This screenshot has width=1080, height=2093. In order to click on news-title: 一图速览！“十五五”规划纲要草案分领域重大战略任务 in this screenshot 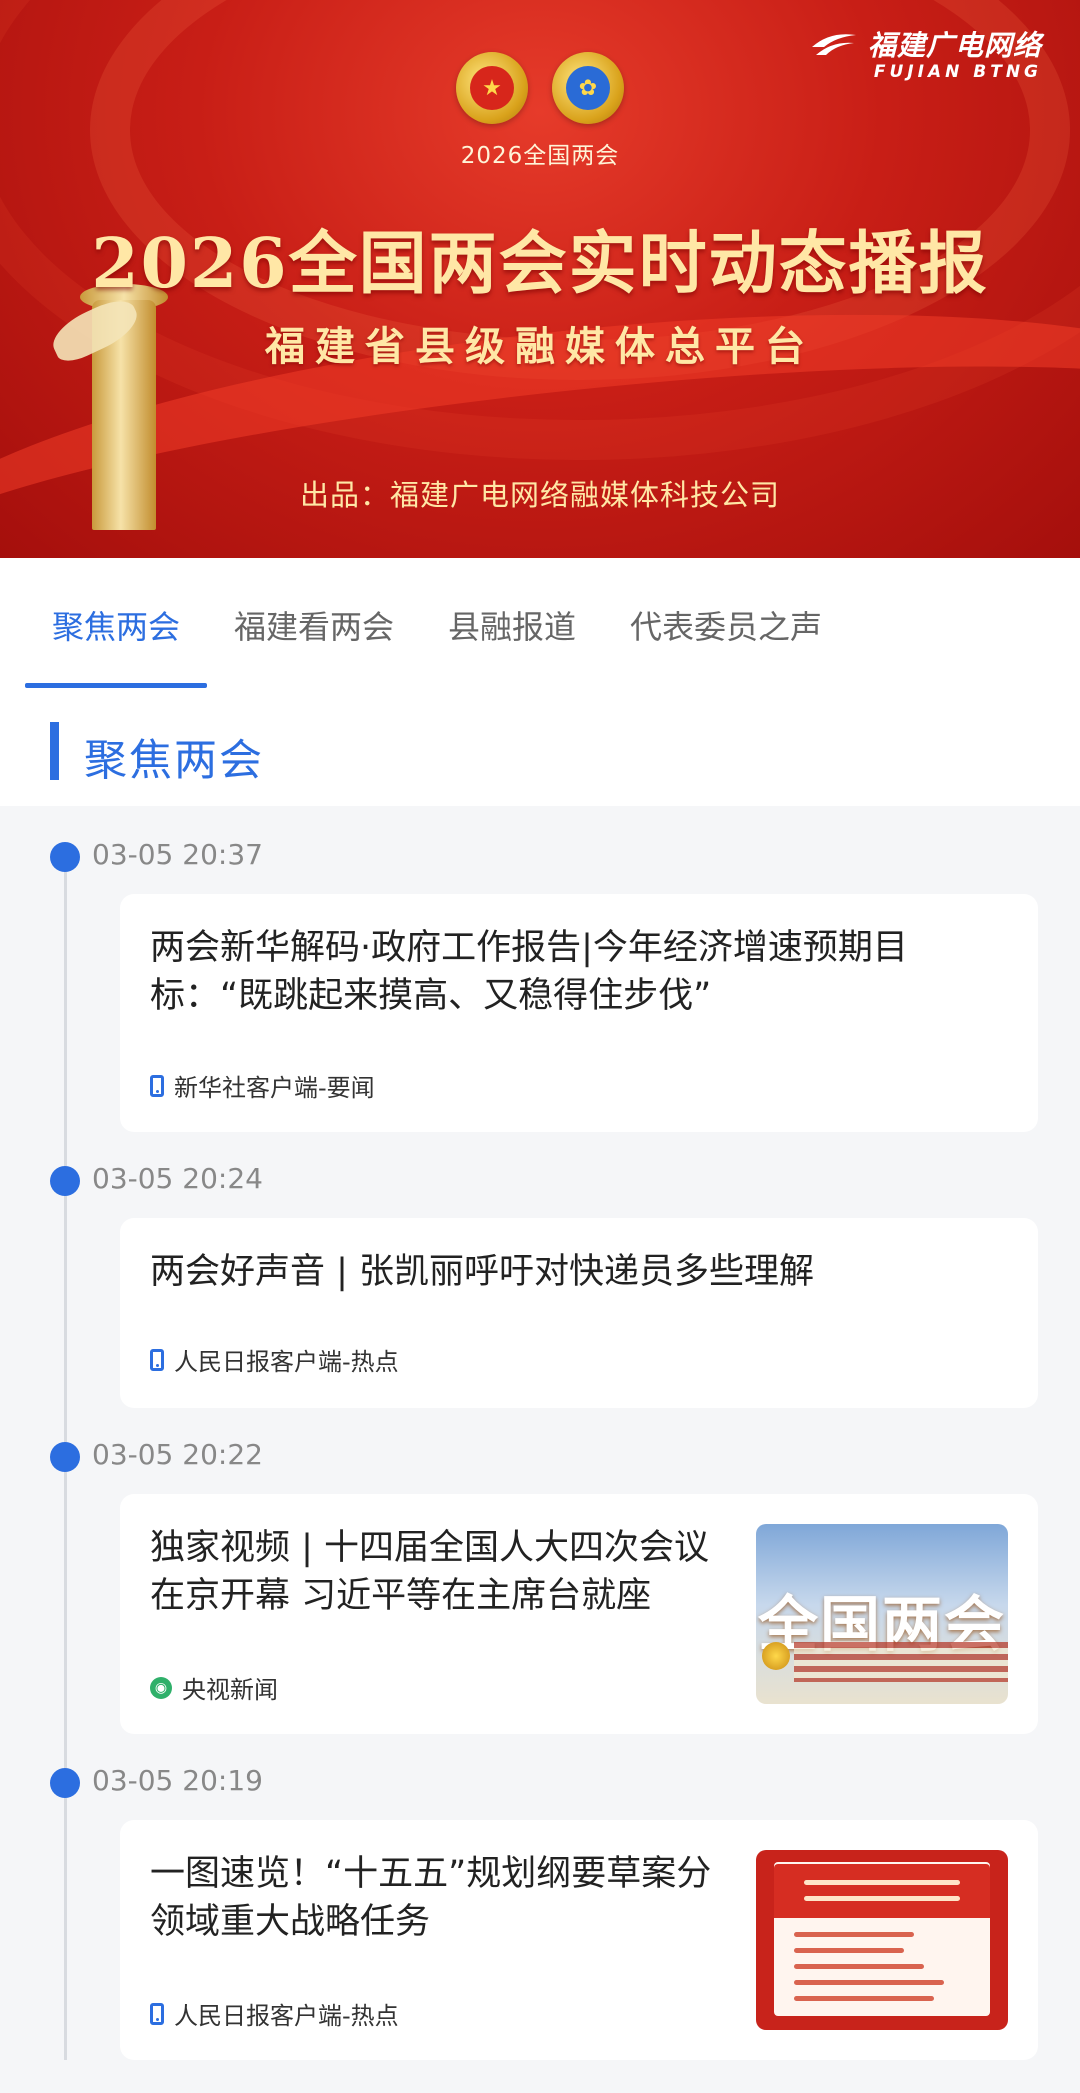, I will do `click(431, 1898)`.